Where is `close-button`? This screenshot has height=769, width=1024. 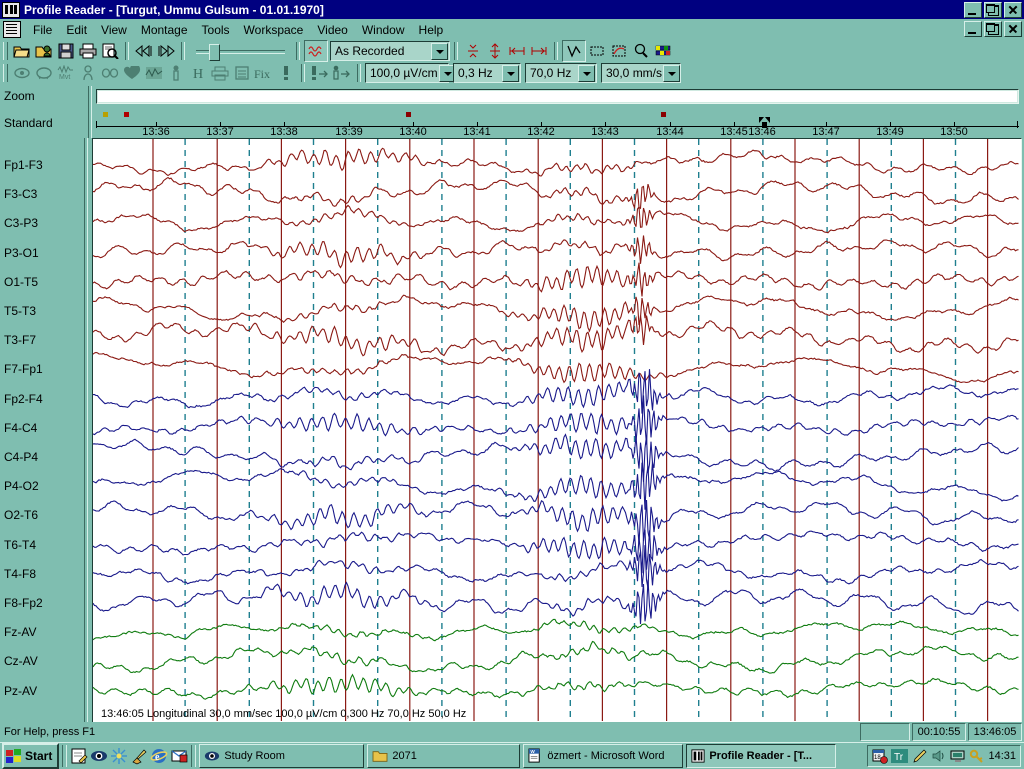 close-button is located at coordinates (1013, 10).